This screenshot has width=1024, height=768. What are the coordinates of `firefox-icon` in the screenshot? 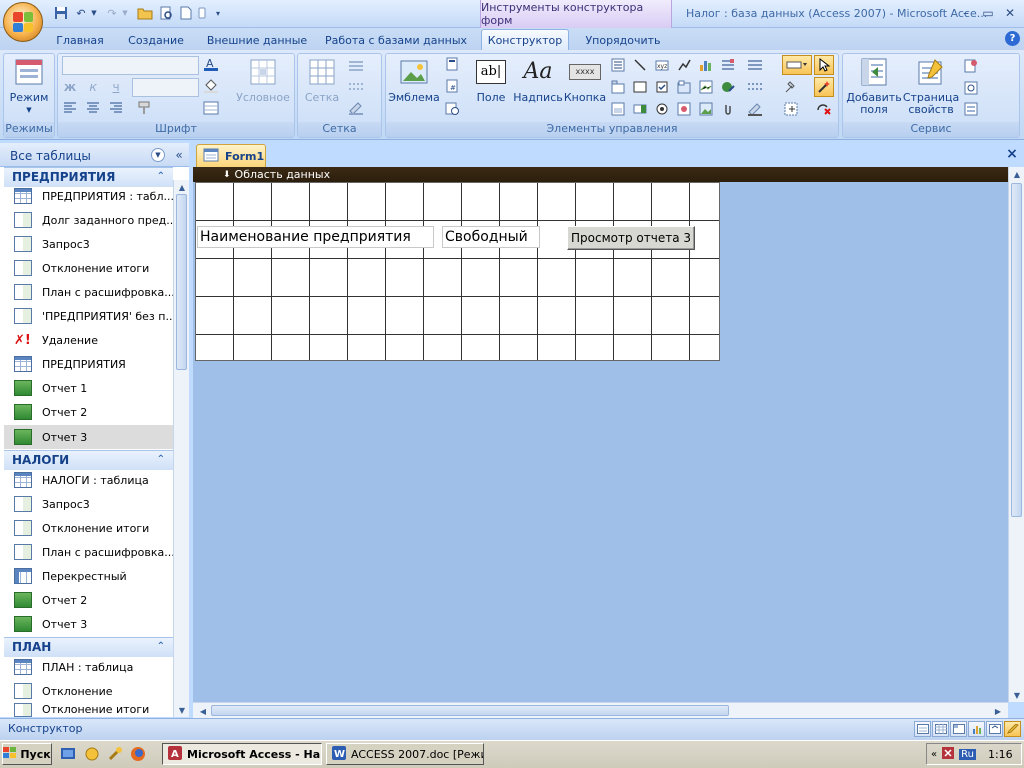 It's located at (138, 754).